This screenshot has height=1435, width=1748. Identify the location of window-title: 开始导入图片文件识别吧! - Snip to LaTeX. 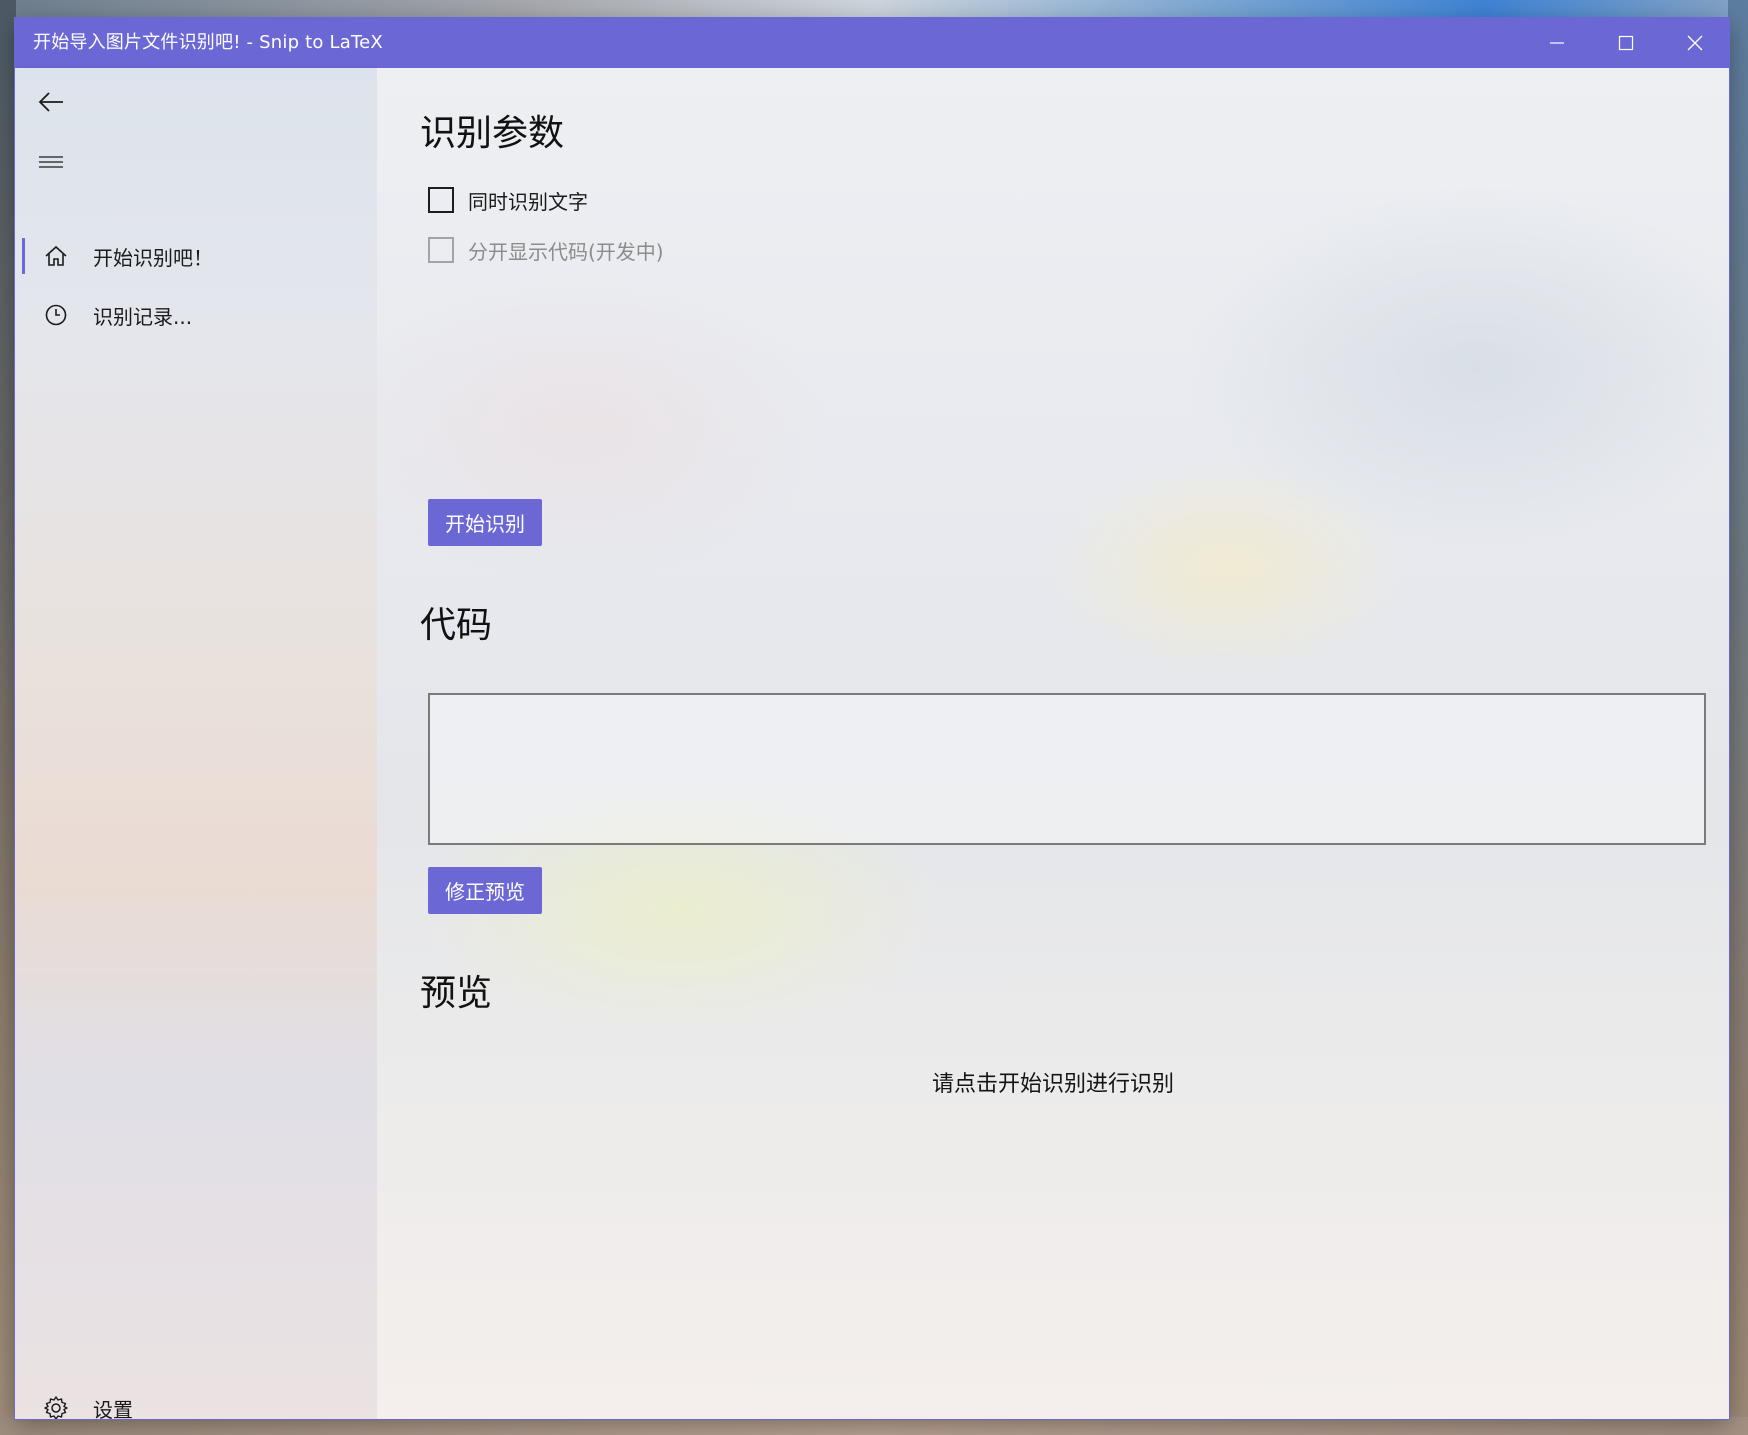
(208, 42).